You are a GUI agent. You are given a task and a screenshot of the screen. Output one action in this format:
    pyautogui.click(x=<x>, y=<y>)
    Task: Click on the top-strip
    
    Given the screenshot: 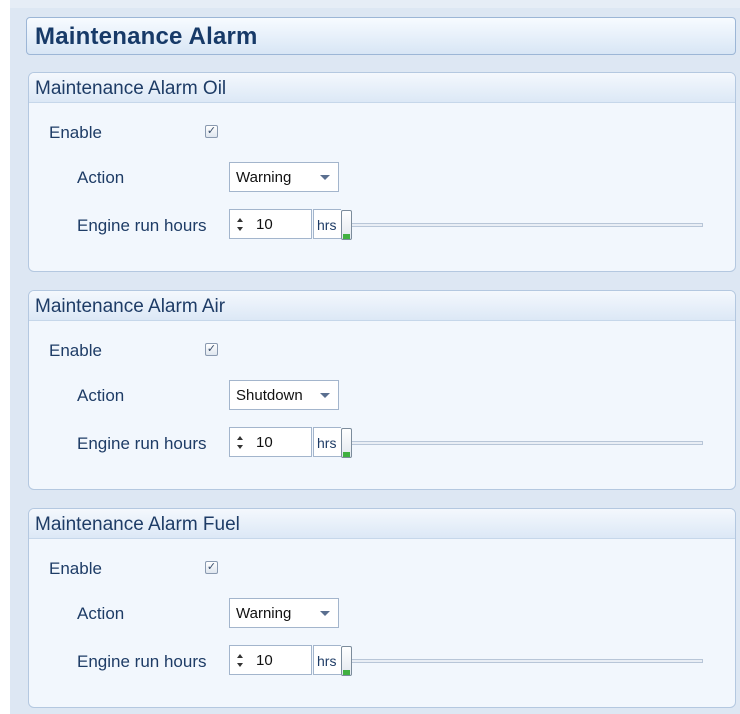 What is the action you would take?
    pyautogui.click(x=375, y=4)
    